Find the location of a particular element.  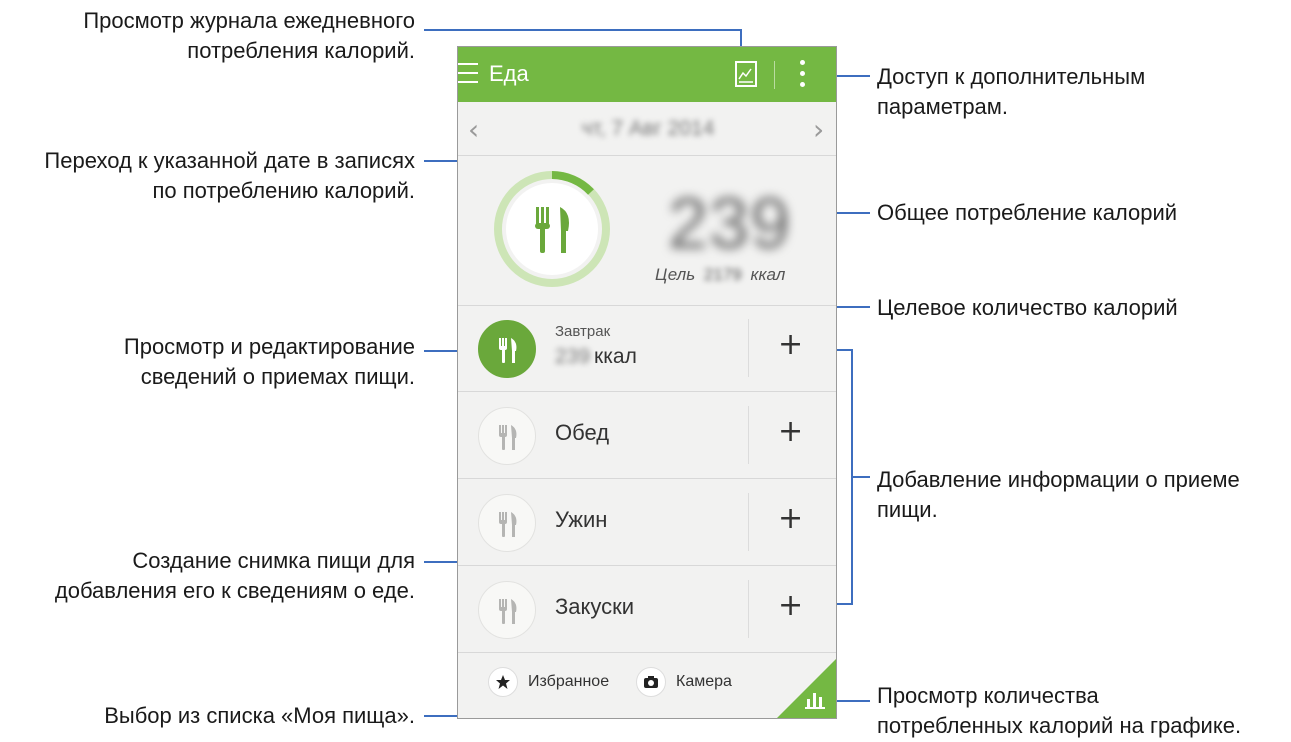

callout-text: Создание снимка пищи для is located at coordinates (273, 560).